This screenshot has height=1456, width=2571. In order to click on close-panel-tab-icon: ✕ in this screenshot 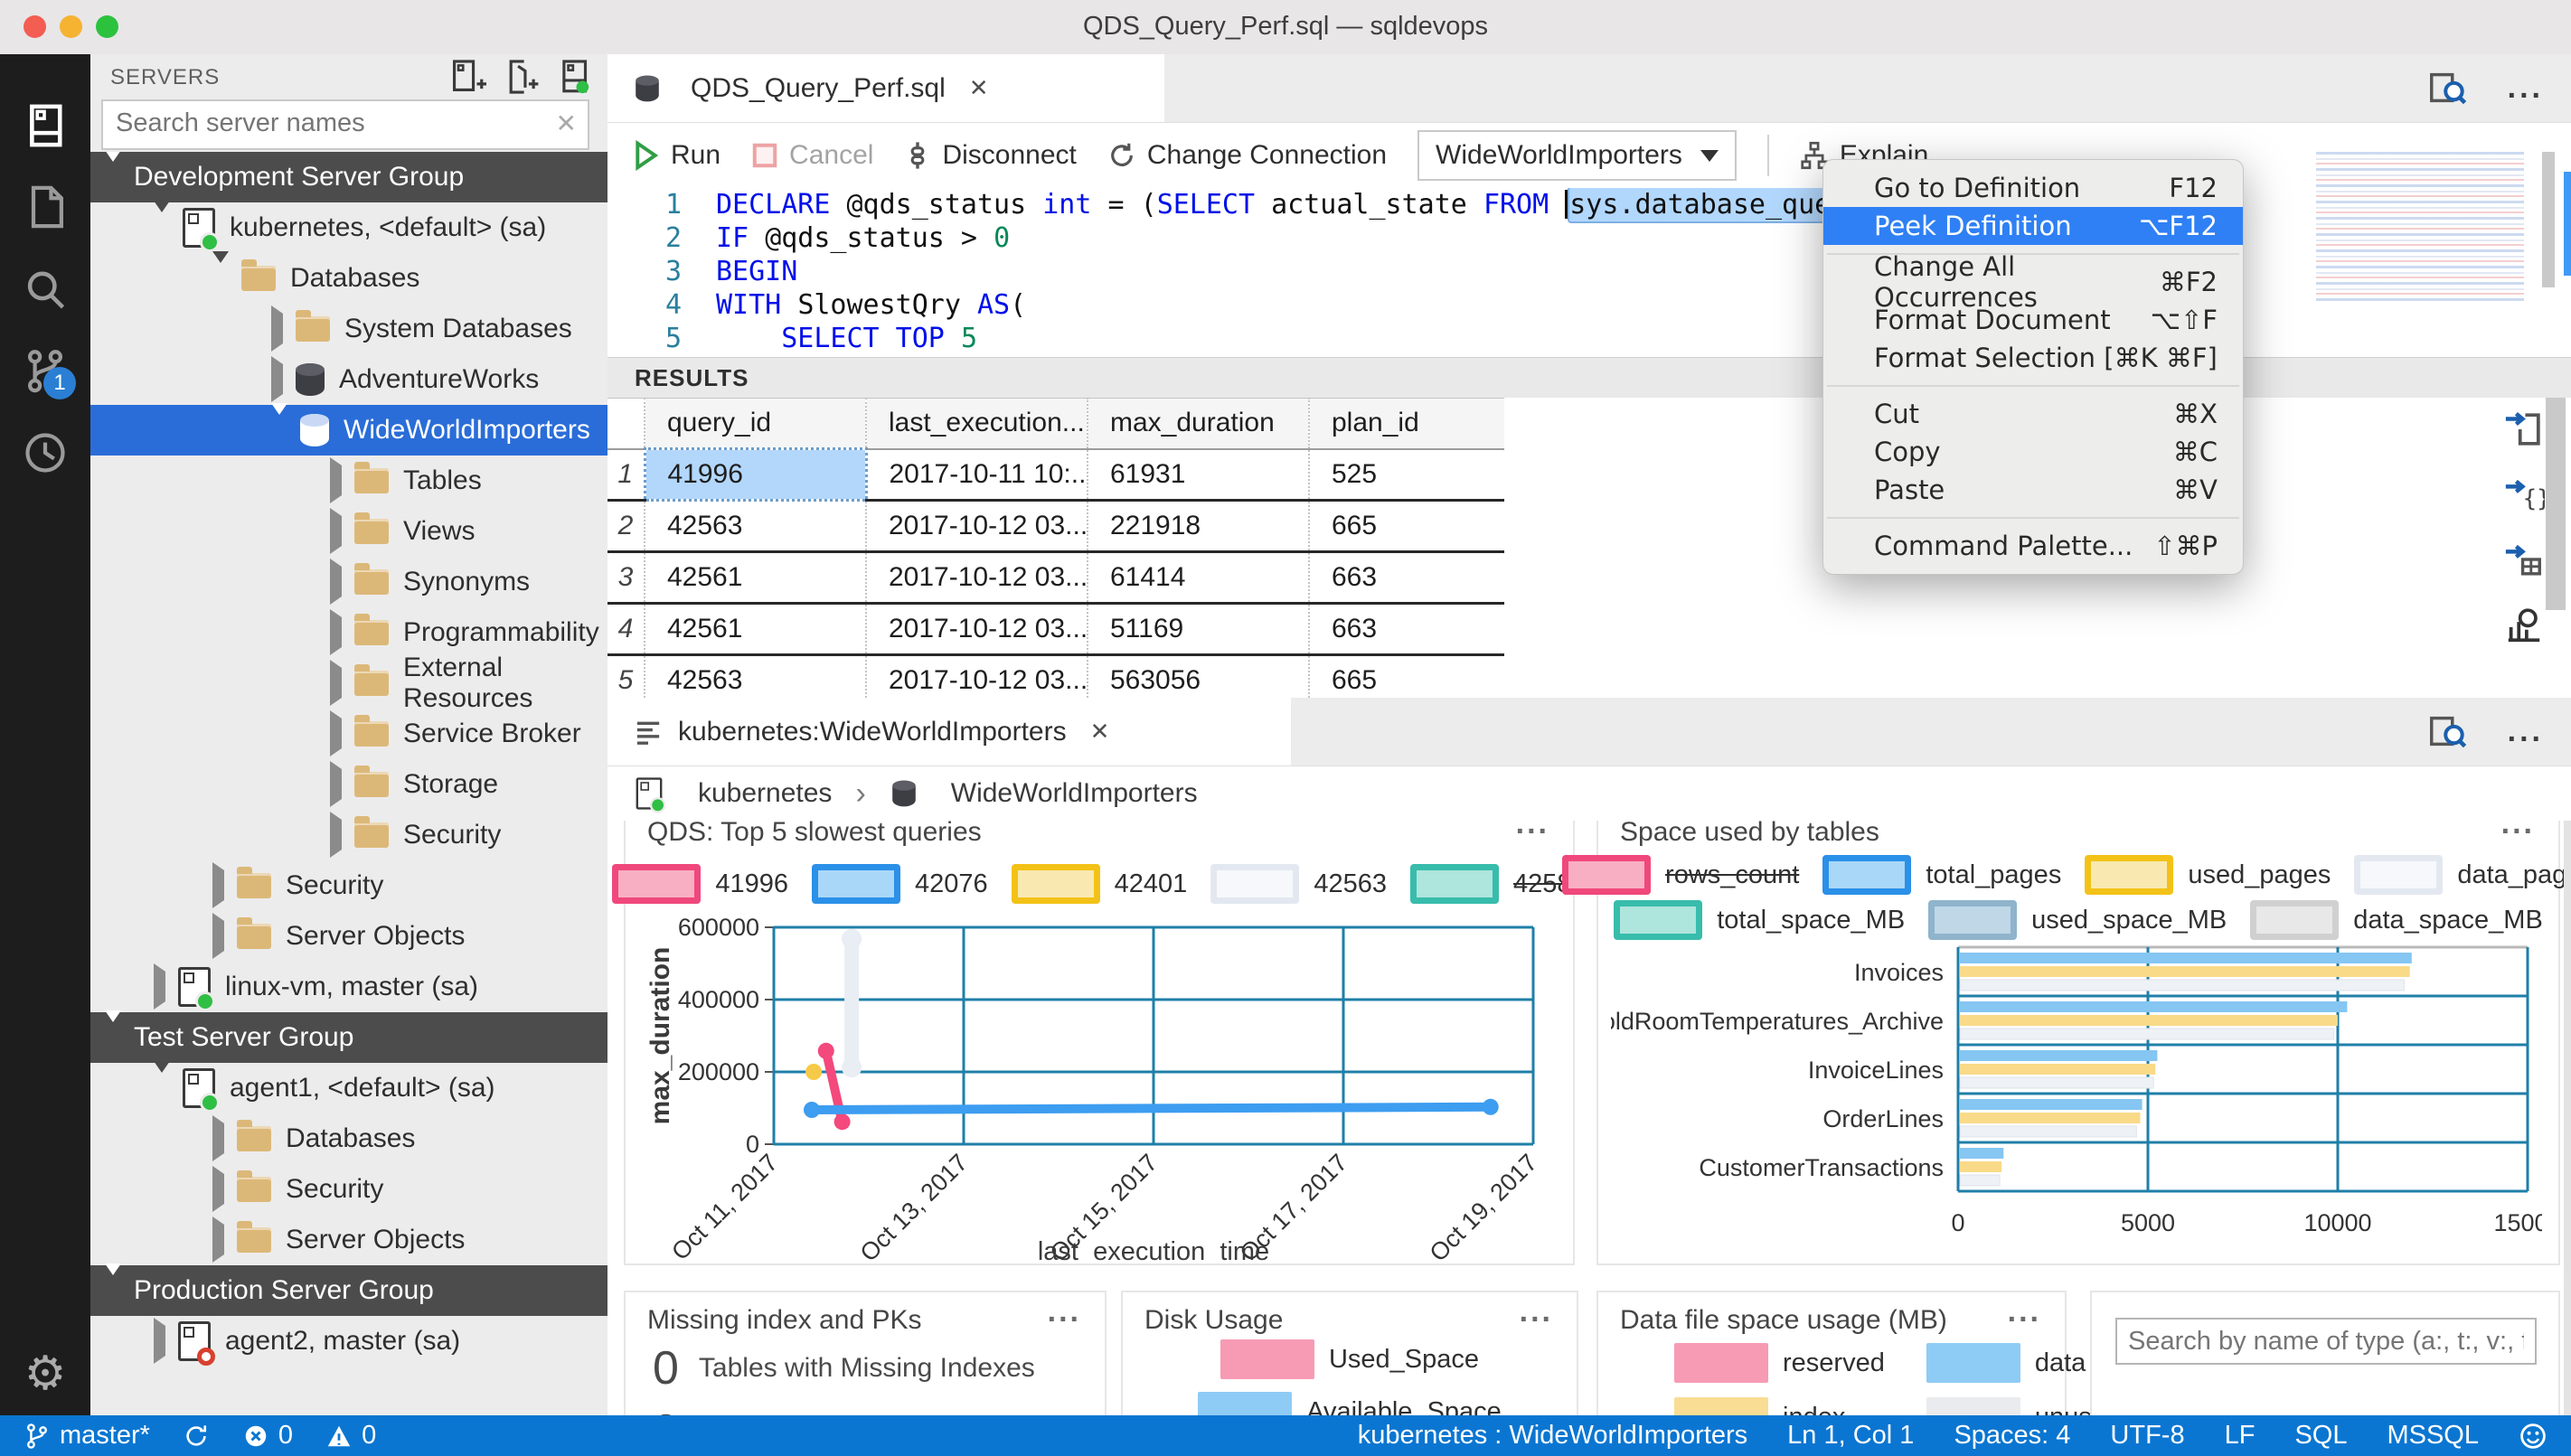, I will do `click(1100, 732)`.